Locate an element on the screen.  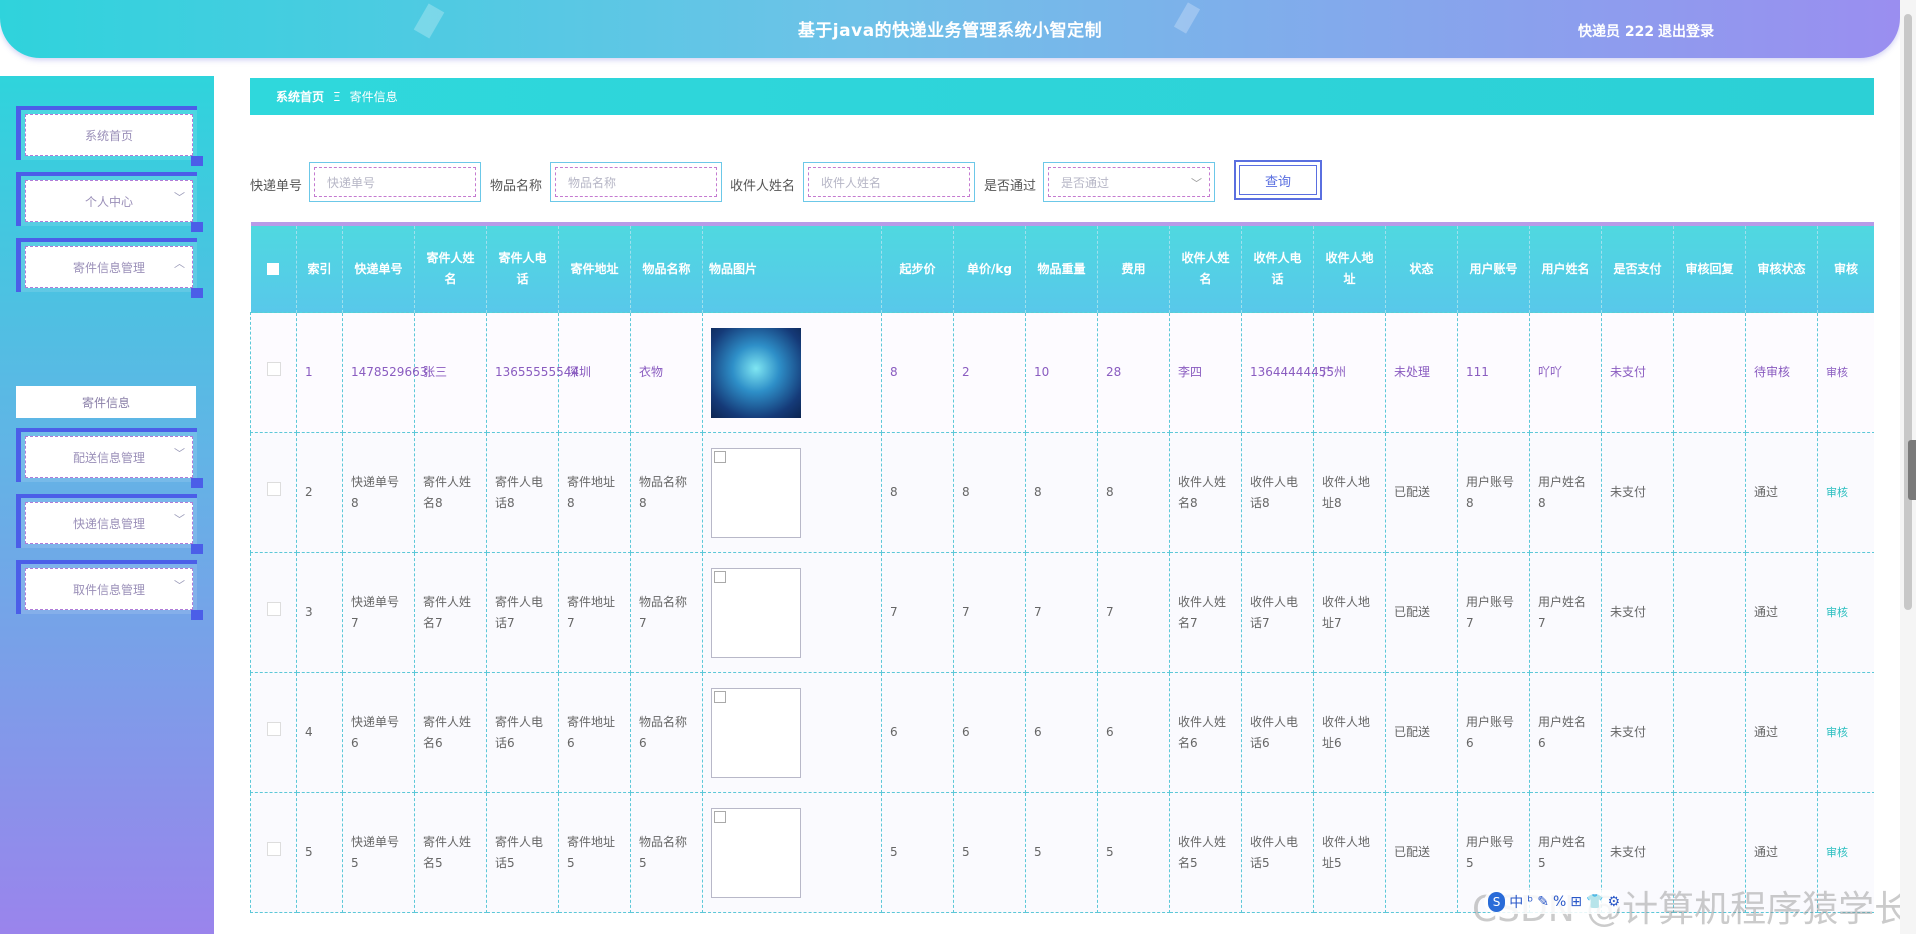
column-header: 起步价 is located at coordinates (917, 267).